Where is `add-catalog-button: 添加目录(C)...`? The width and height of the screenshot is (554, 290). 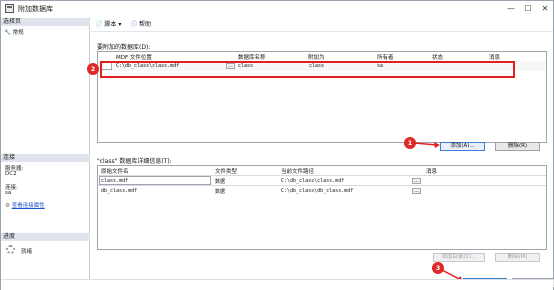
add-catalog-button: 添加目录(C)... is located at coordinates (459, 257).